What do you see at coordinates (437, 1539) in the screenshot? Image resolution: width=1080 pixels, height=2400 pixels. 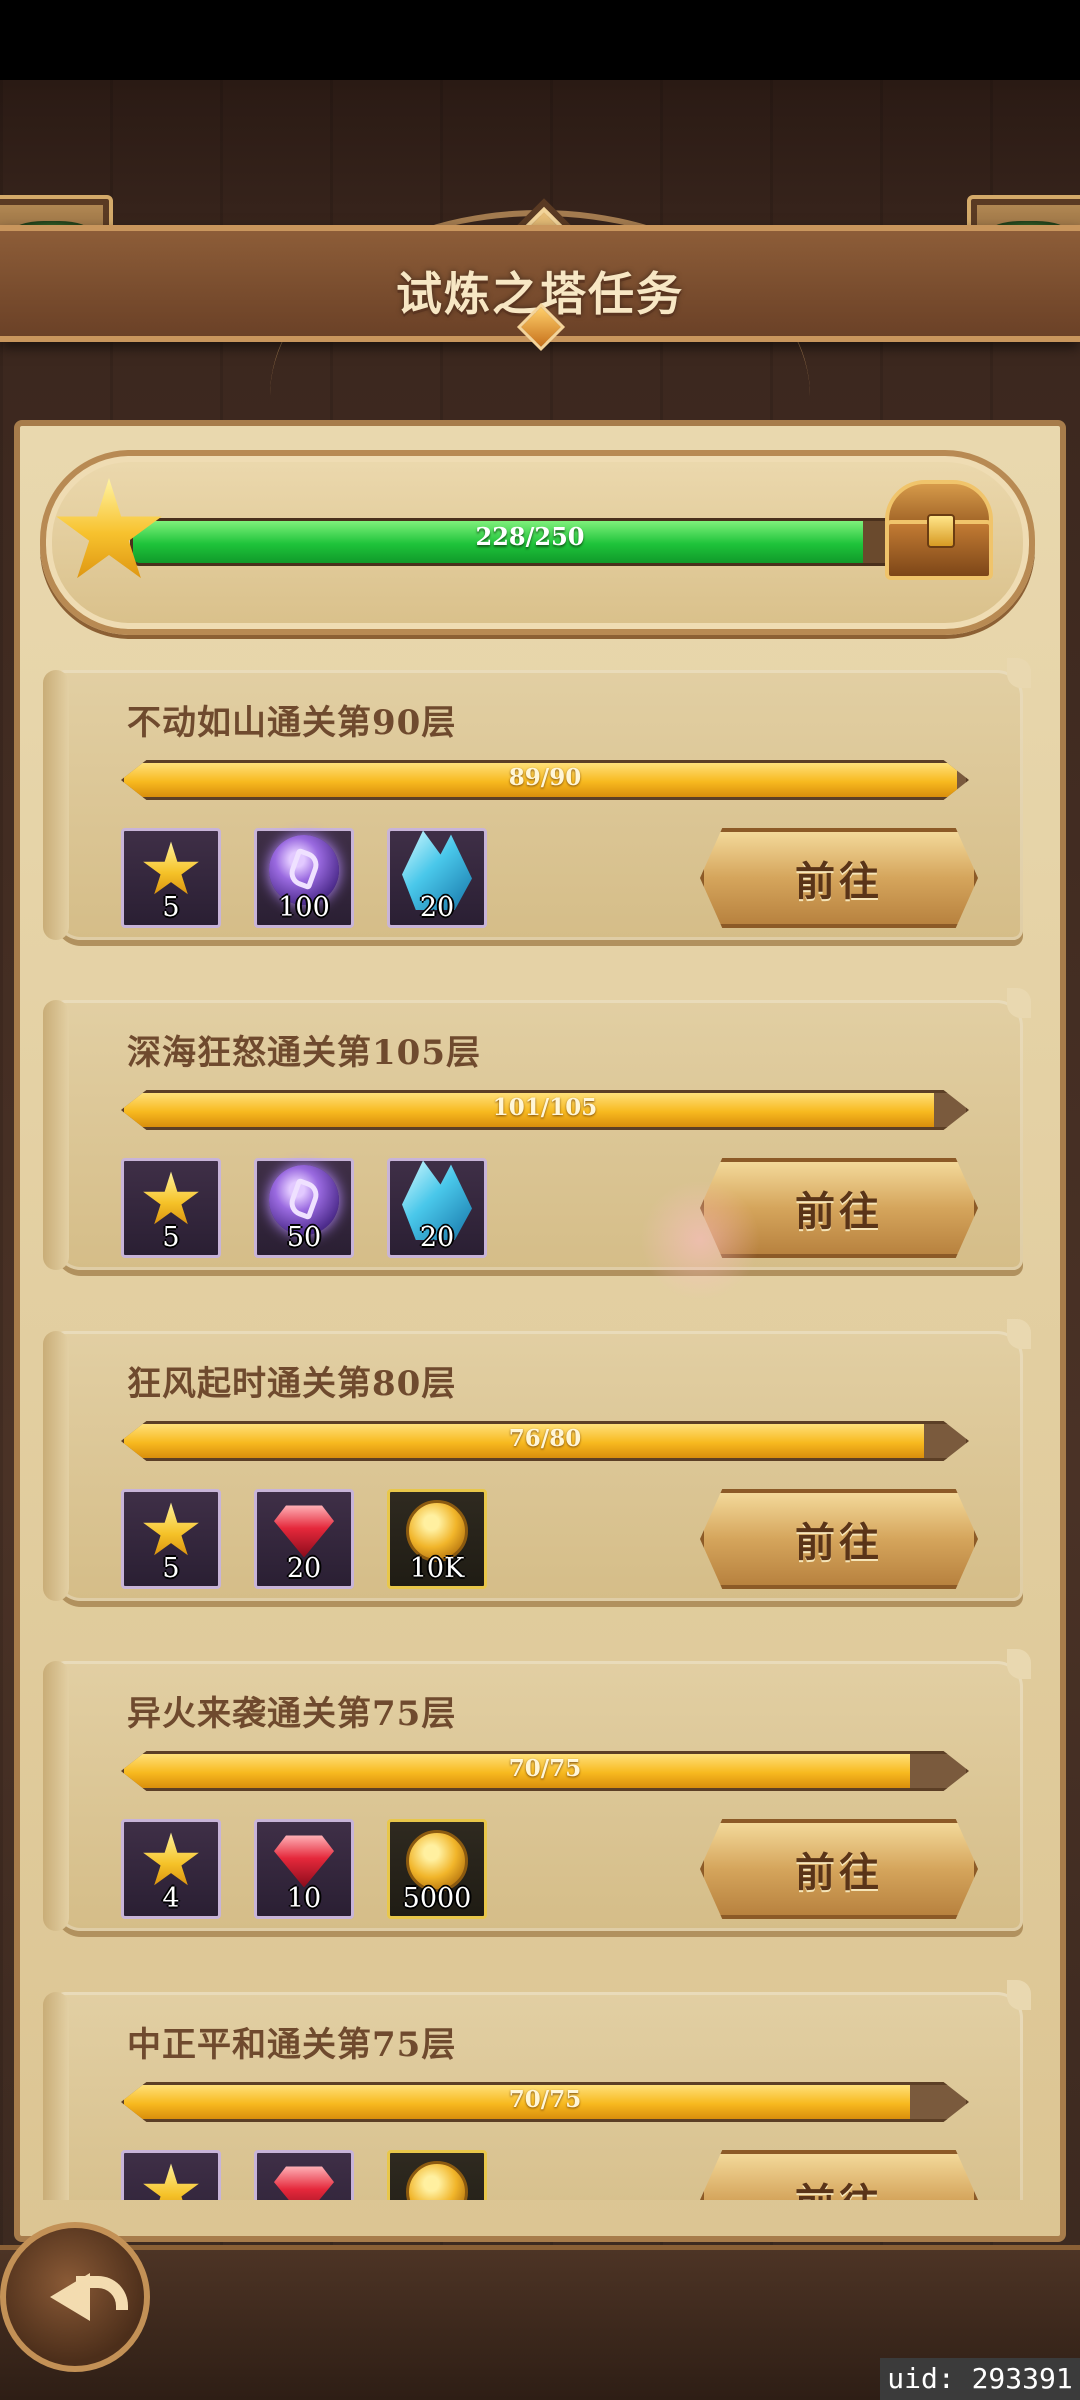 I see `reward-slot: 10K` at bounding box center [437, 1539].